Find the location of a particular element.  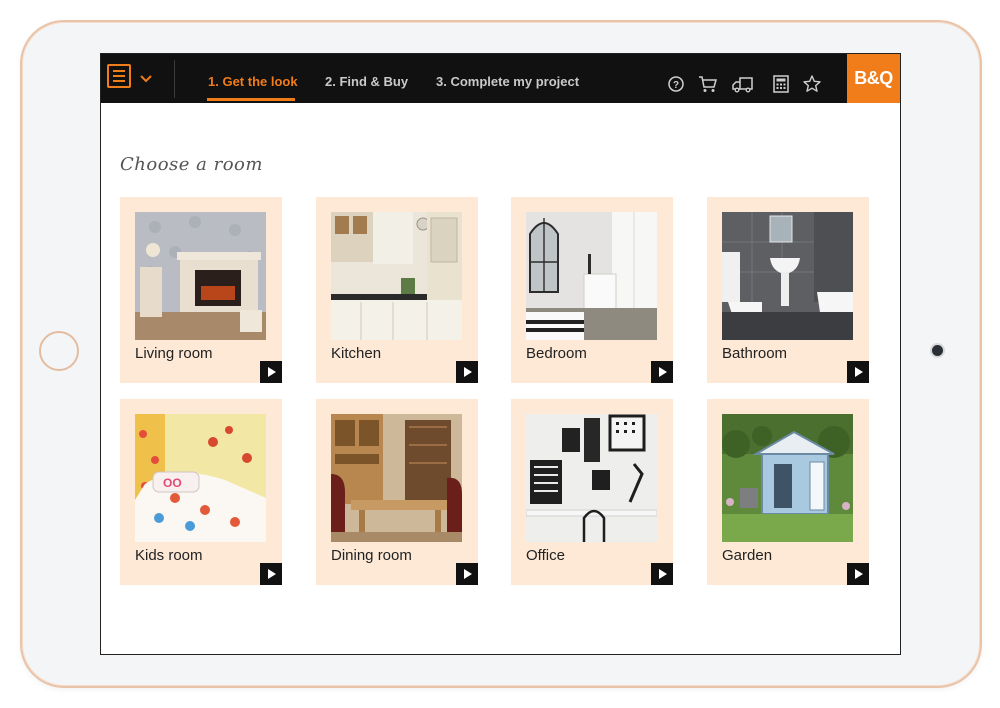

kitchen-image is located at coordinates (396, 276).